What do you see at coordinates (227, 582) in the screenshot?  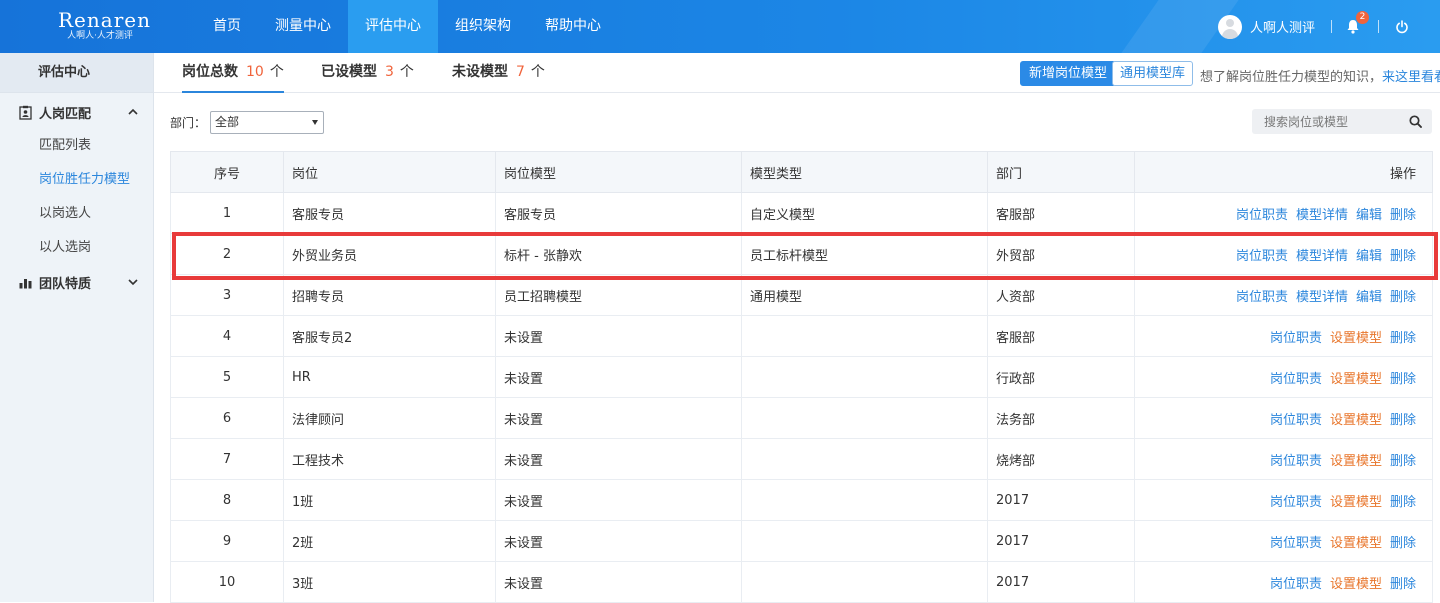 I see `cell-index: 10` at bounding box center [227, 582].